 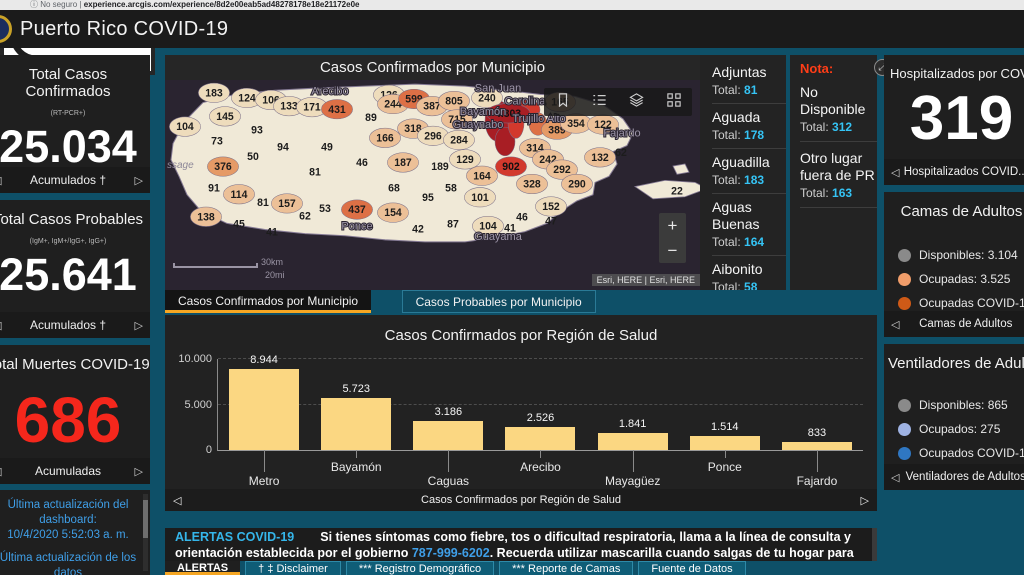 What do you see at coordinates (724, 443) in the screenshot?
I see `bar-ponce` at bounding box center [724, 443].